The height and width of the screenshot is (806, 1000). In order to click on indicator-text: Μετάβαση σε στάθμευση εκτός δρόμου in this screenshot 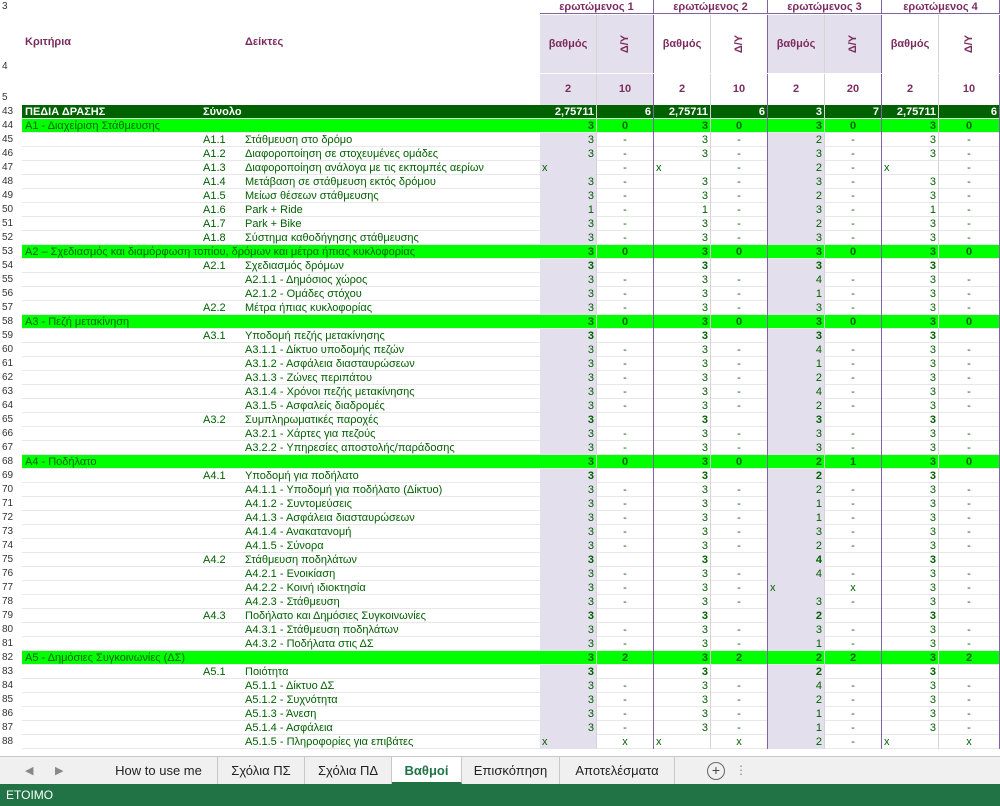, I will do `click(391, 182)`.